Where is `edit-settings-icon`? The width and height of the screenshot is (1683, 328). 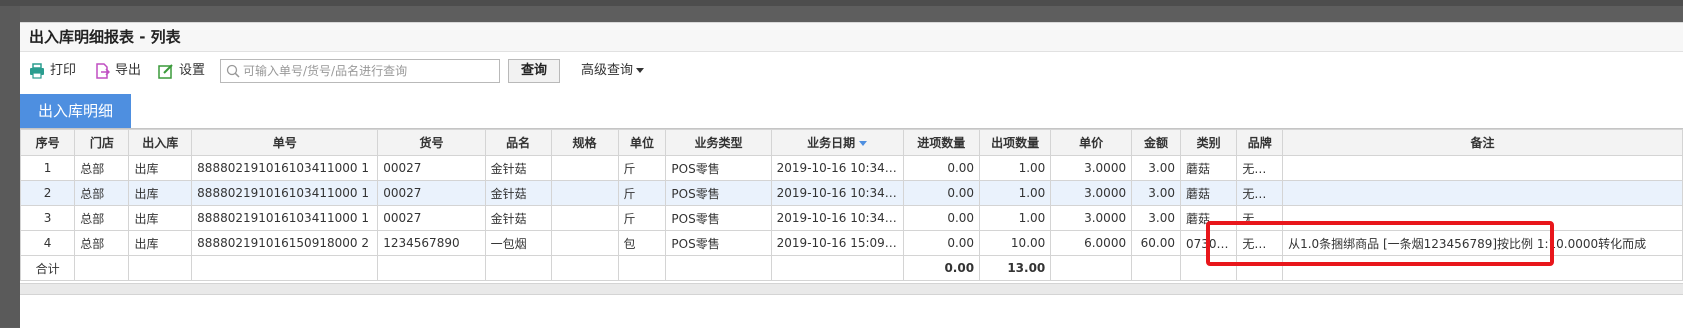
edit-settings-icon is located at coordinates (165, 71).